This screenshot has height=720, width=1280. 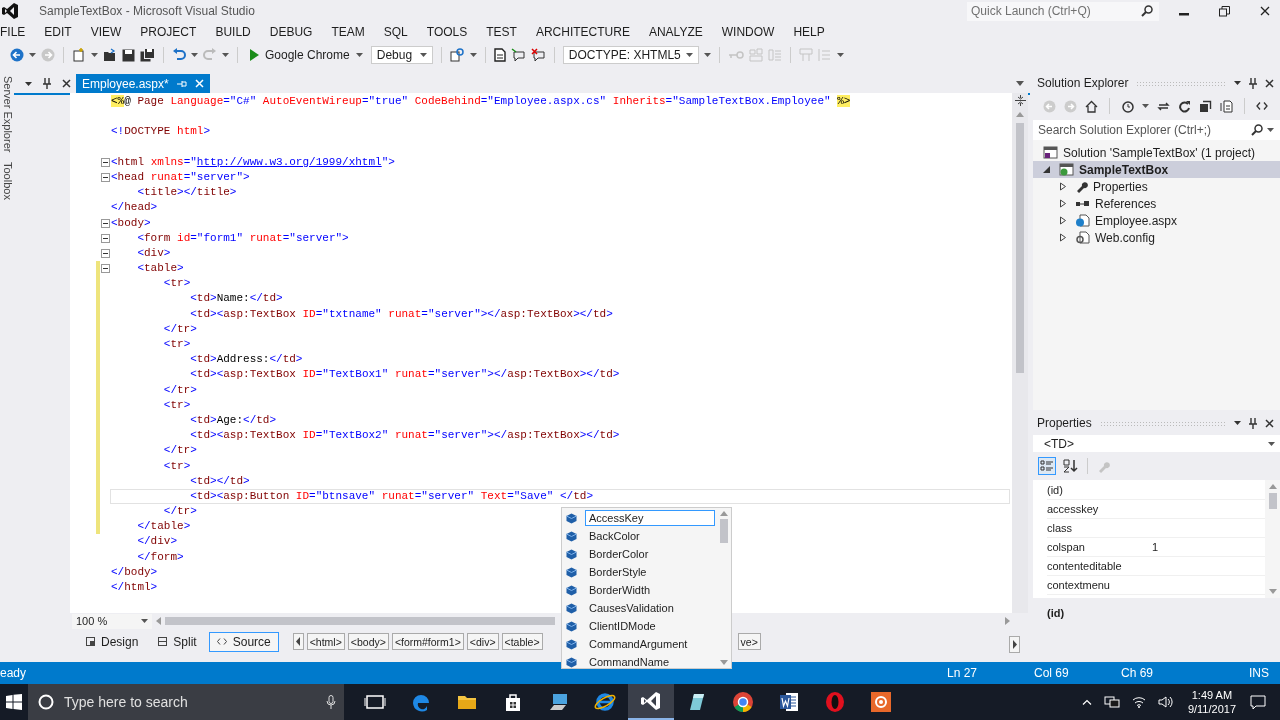 I want to click on view-tab: Split, so click(x=177, y=641).